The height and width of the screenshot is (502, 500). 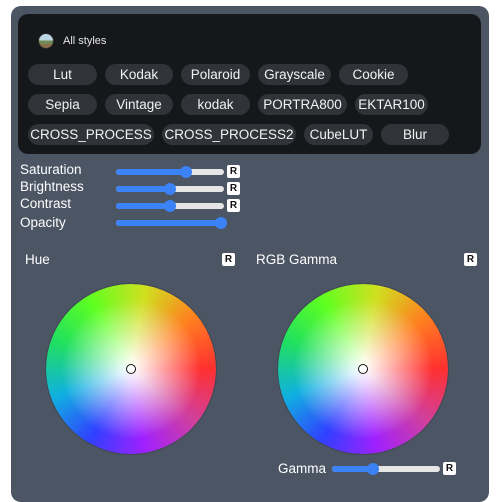 I want to click on gamma-slider, so click(x=386, y=469).